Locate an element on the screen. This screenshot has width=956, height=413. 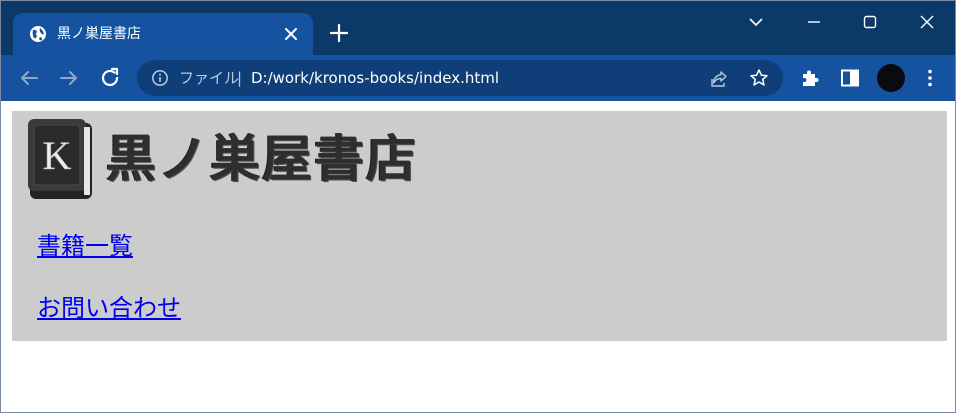
logo-letter: K is located at coordinates (57, 155).